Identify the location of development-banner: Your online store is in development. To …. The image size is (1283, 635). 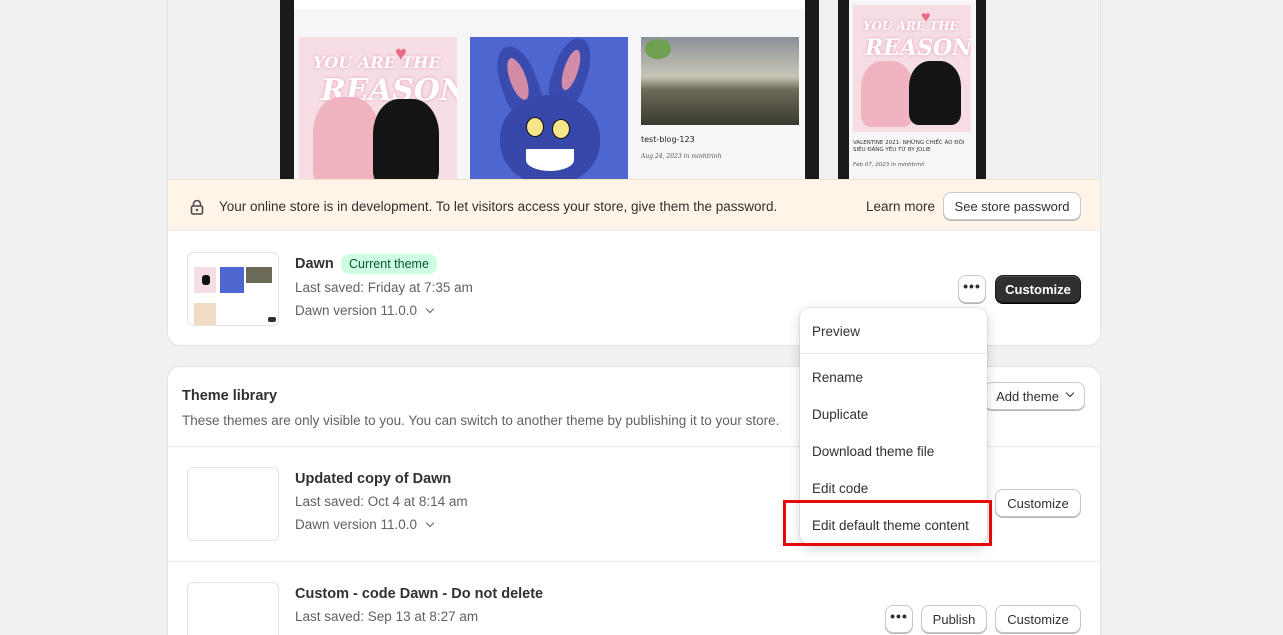
(634, 205).